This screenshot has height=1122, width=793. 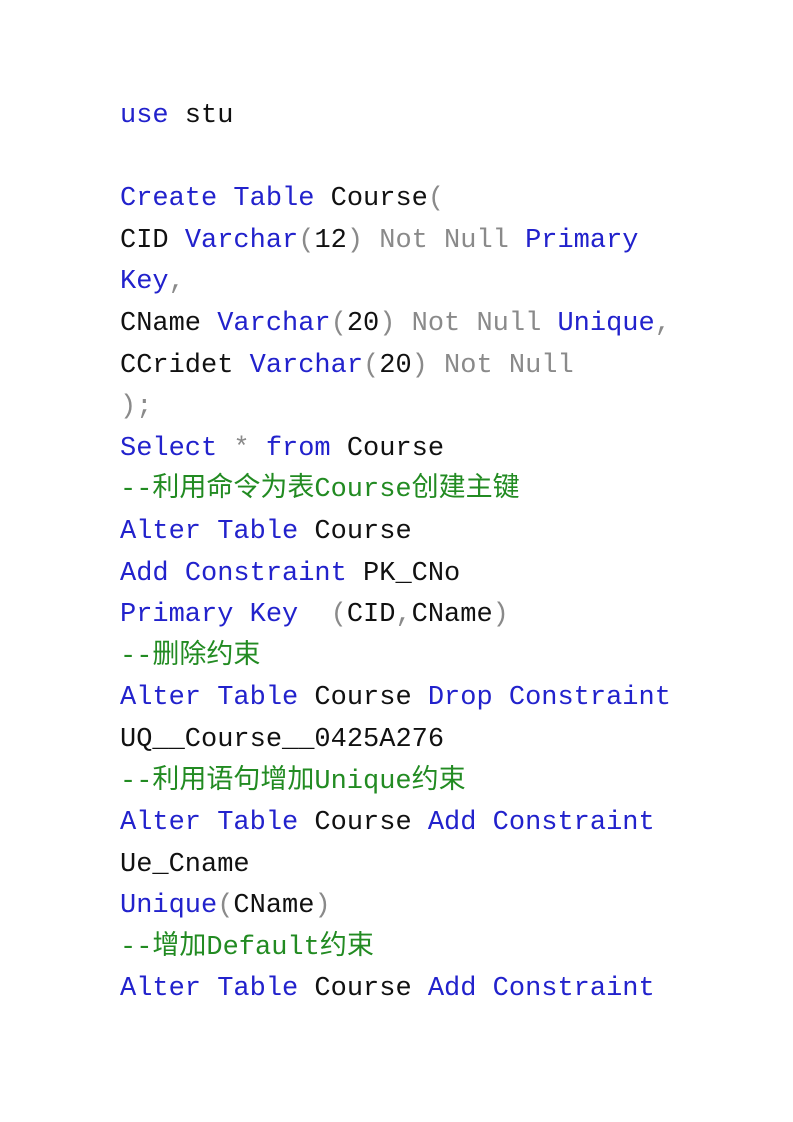 I want to click on code-line: Primary Key (CID,CName), so click(x=395, y=616).